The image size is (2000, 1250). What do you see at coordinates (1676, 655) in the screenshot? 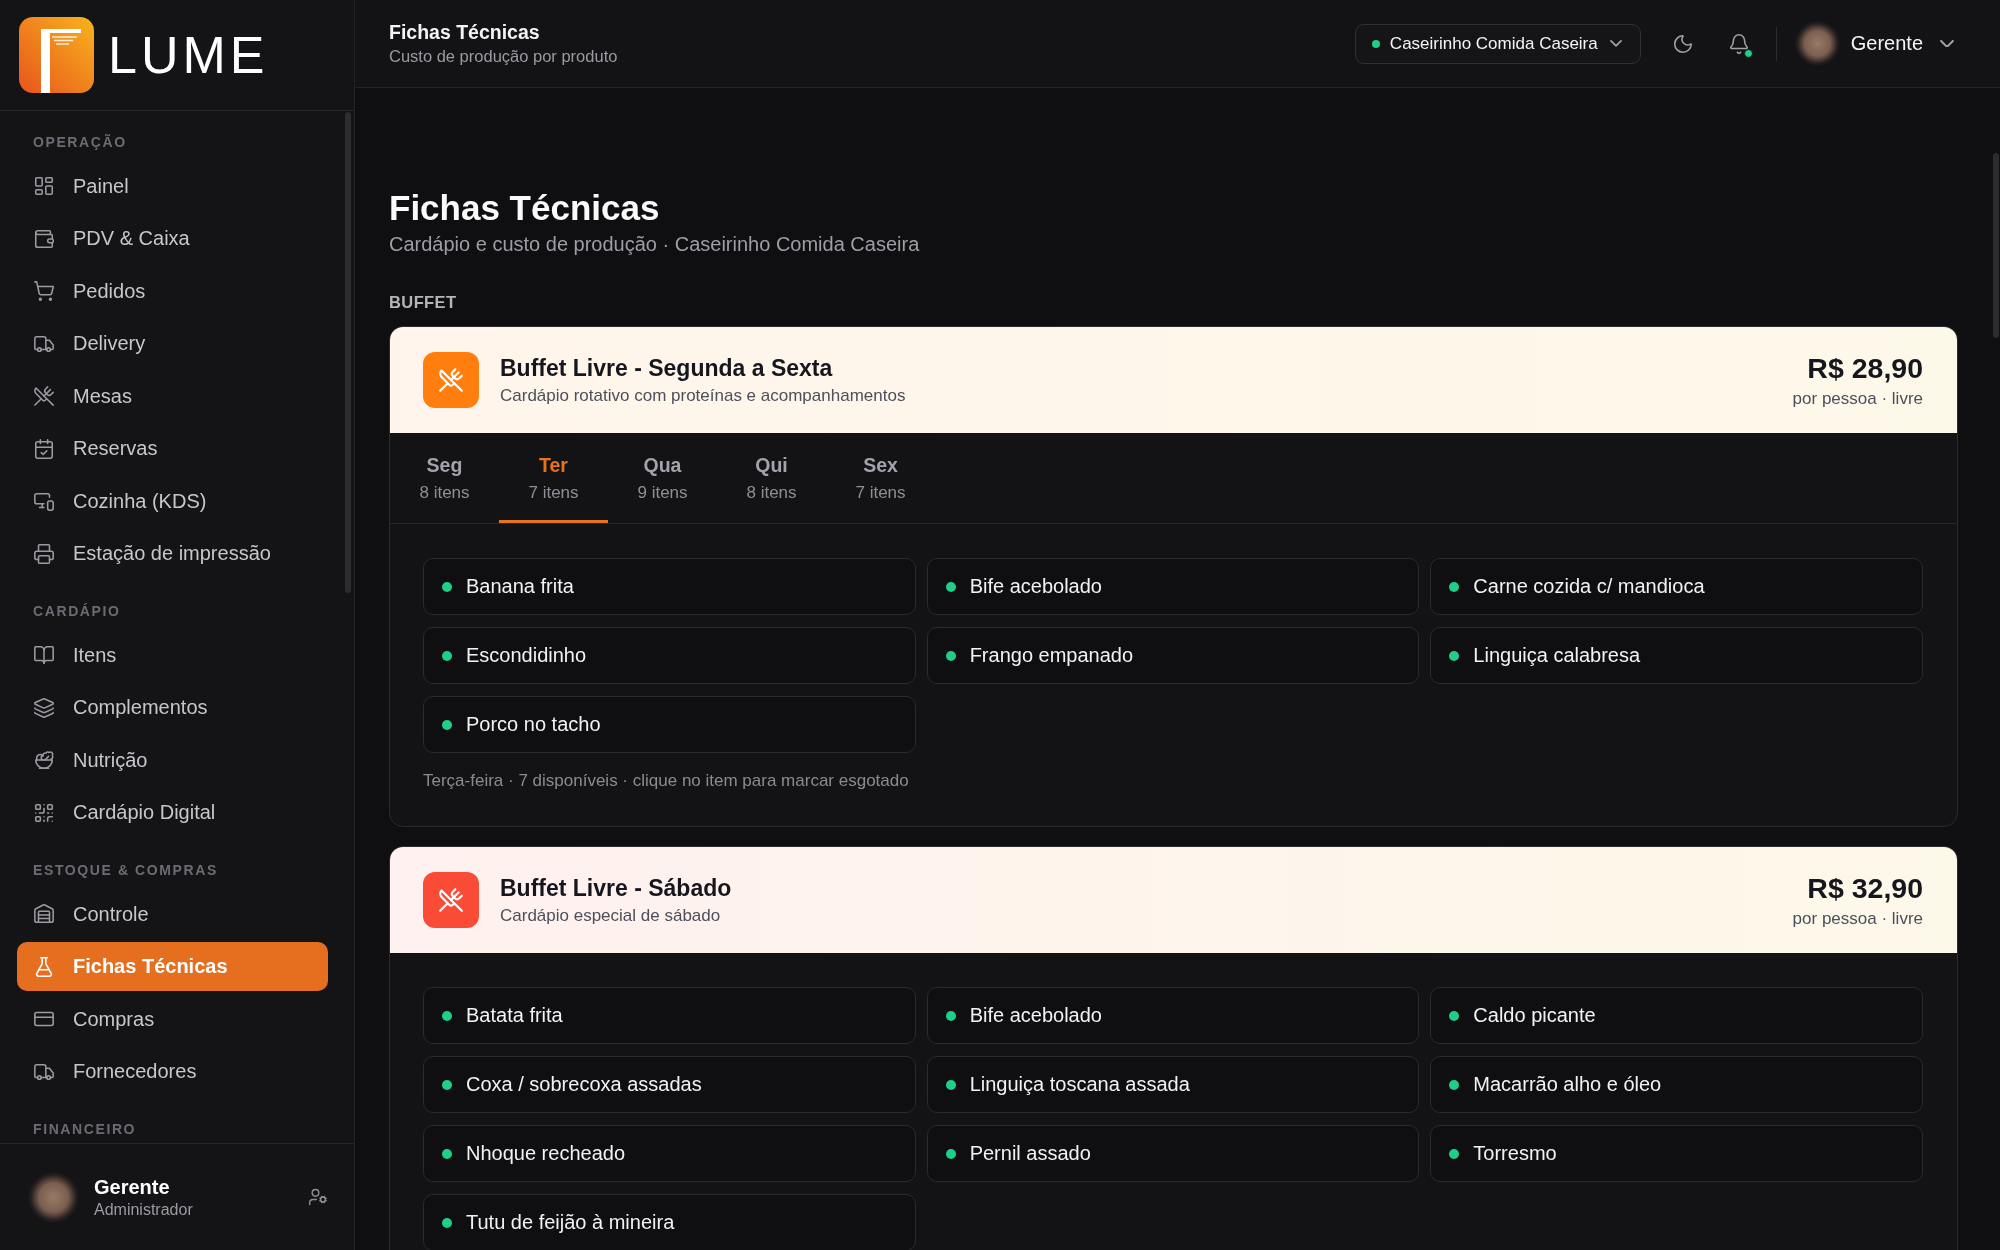
I see `dish-item: Linguiça calabresa` at bounding box center [1676, 655].